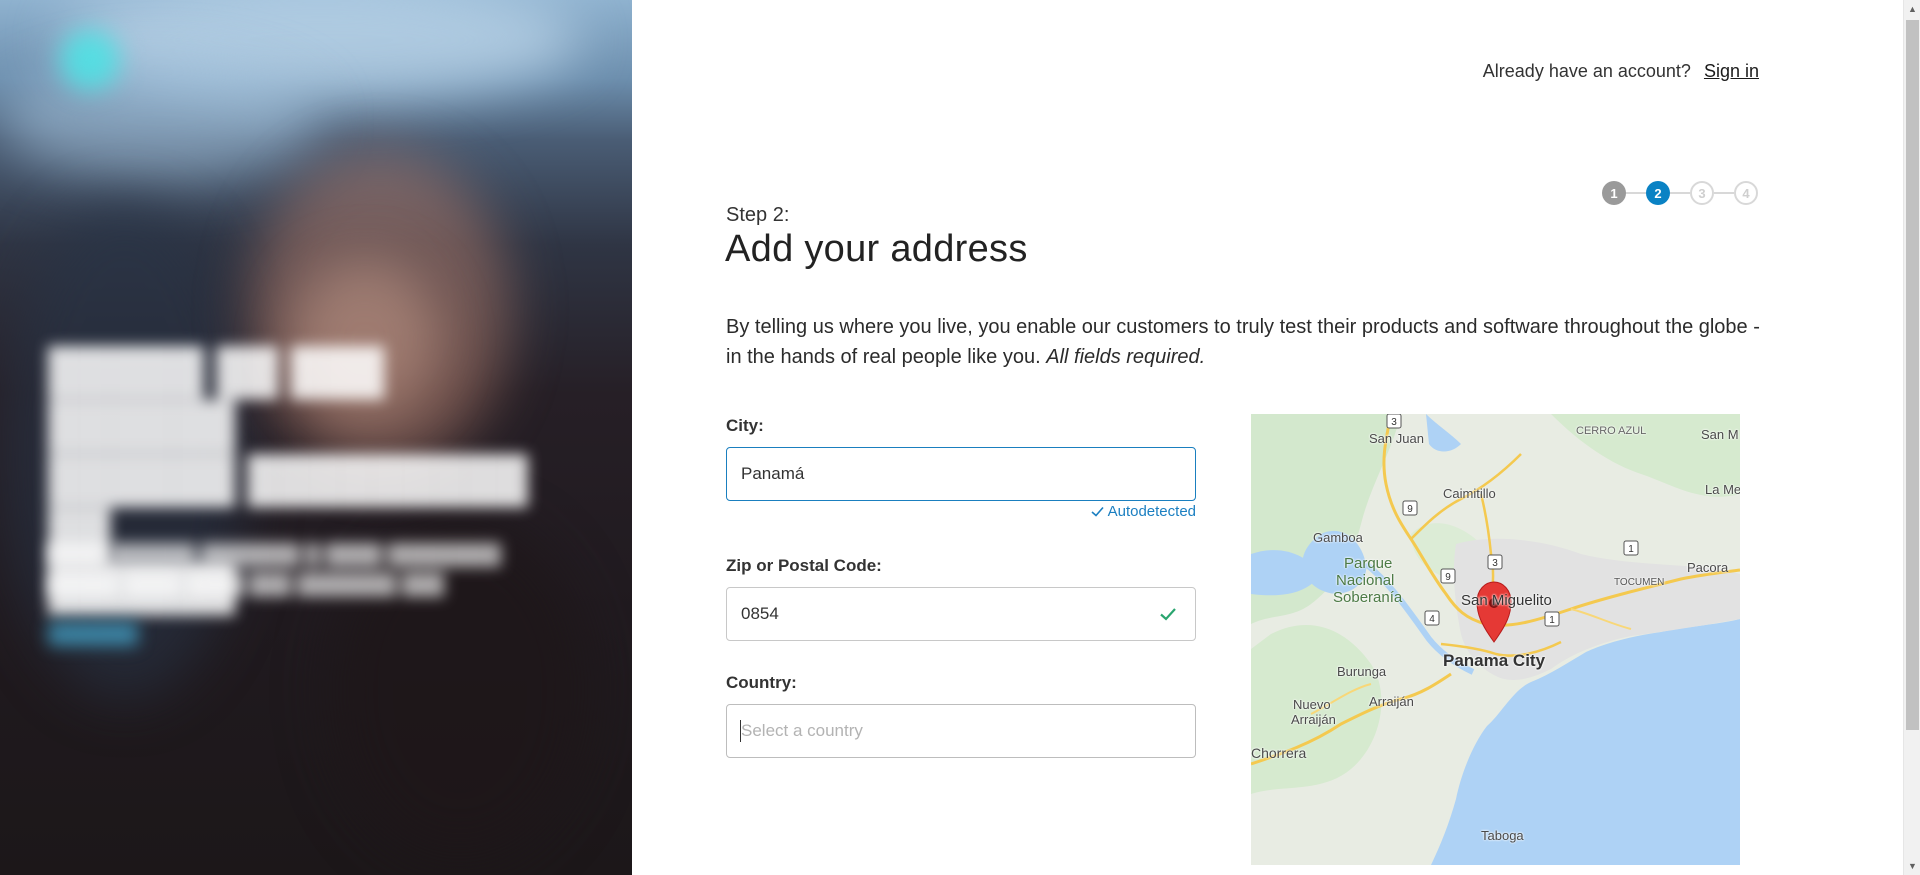 Image resolution: width=1920 pixels, height=875 pixels. What do you see at coordinates (93, 634) in the screenshot?
I see `hero-link-blurred` at bounding box center [93, 634].